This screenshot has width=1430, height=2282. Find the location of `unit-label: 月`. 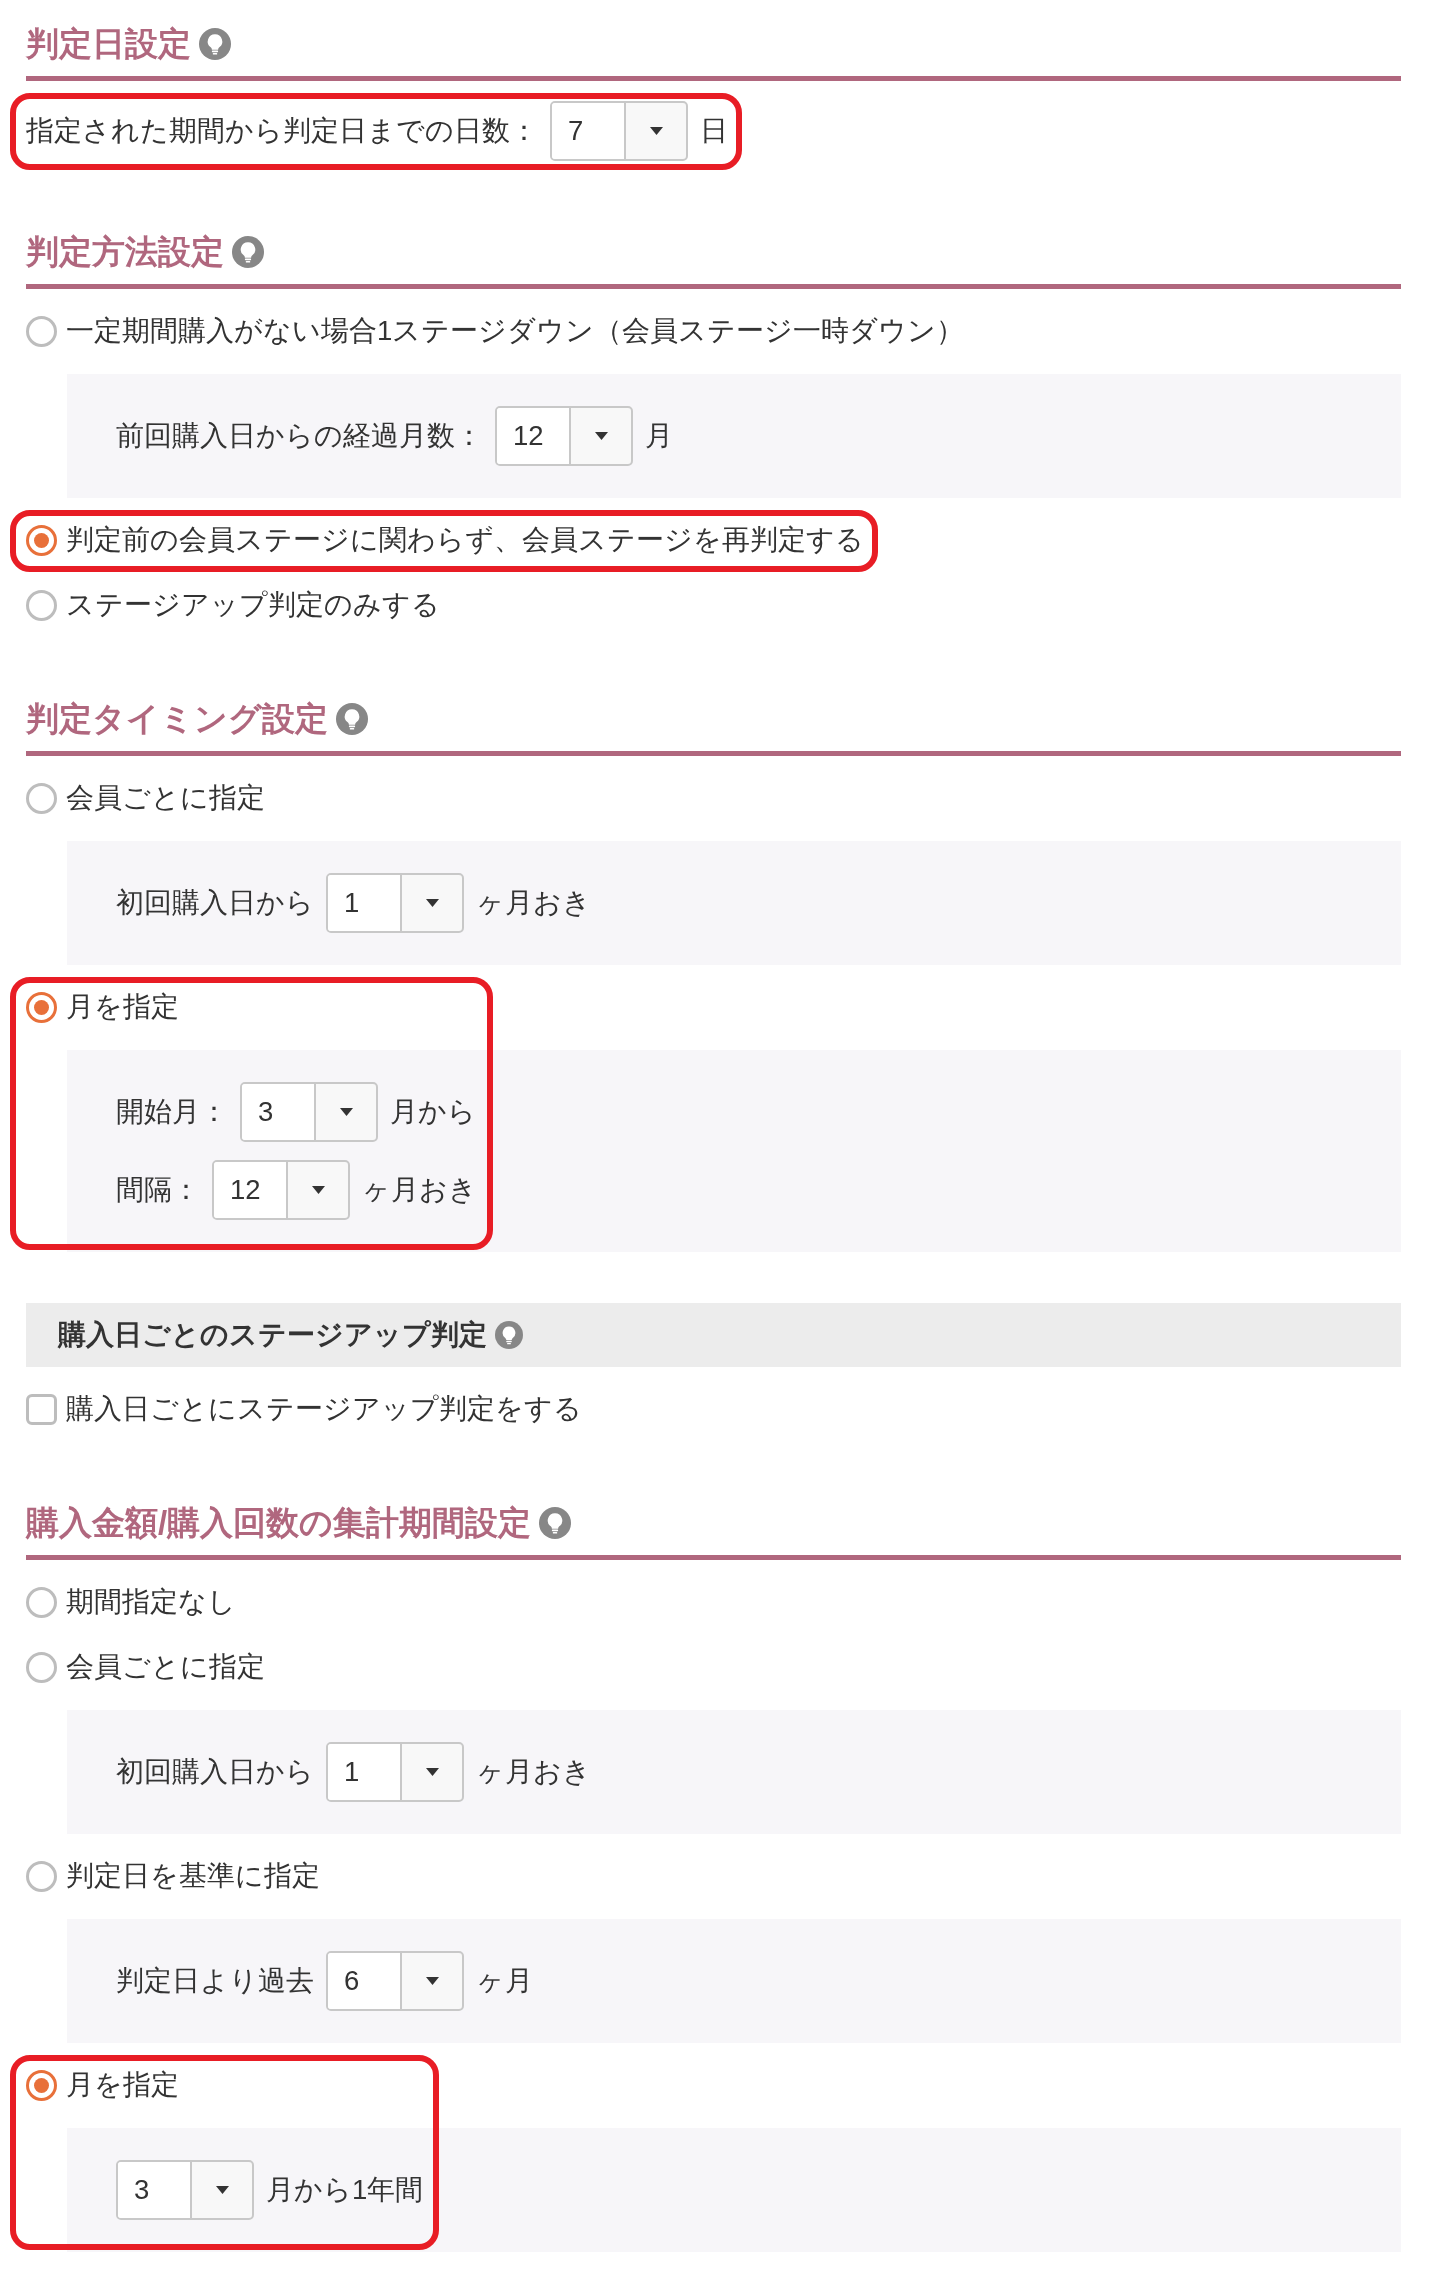

unit-label: 月 is located at coordinates (659, 435).